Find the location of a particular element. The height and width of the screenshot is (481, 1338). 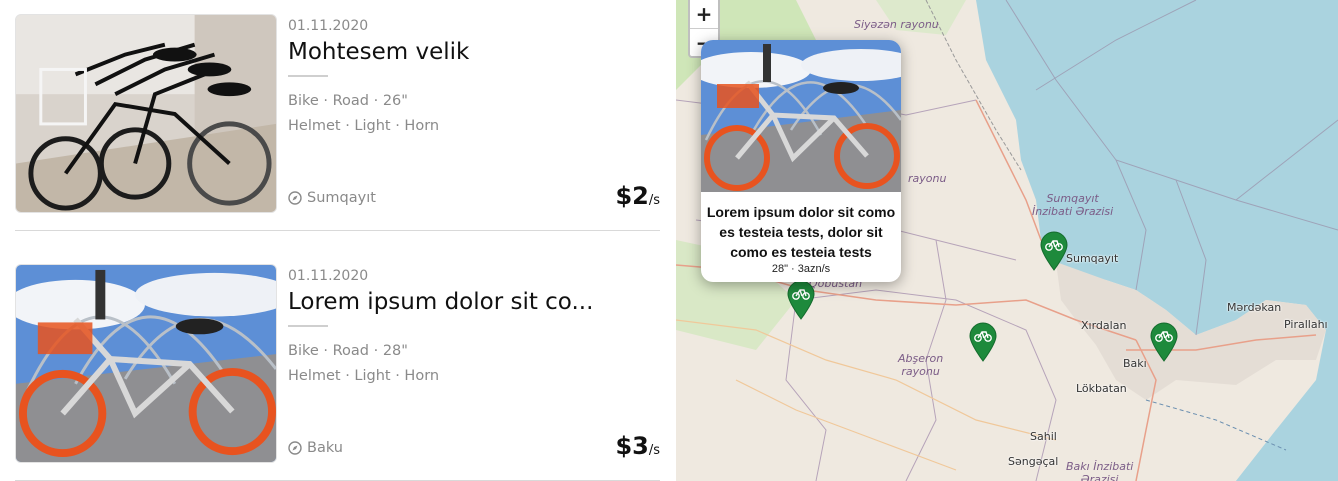

map-label-sumqayit-area: Sumqayıt İnzibati Ərazisi is located at coordinates (1072, 205).